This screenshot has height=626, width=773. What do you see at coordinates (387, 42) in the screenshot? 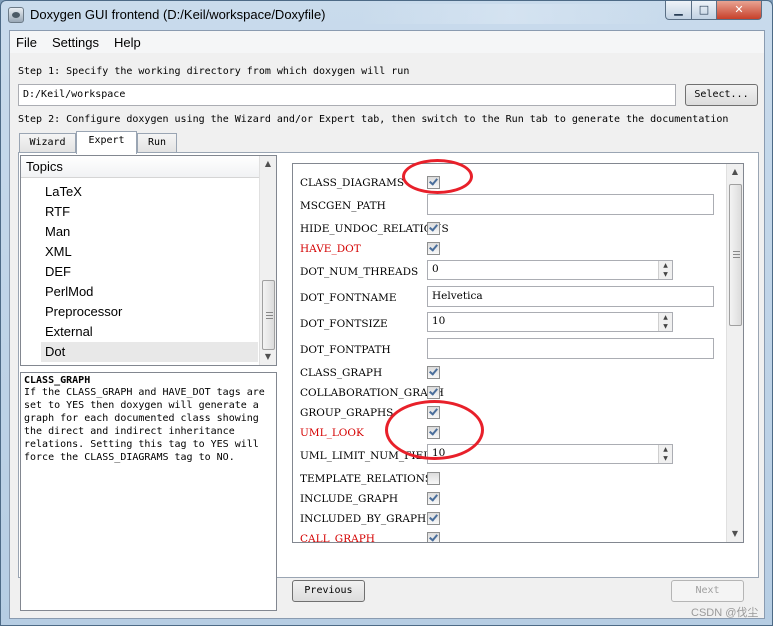
I see `menu-bar: File Settings Help` at bounding box center [387, 42].